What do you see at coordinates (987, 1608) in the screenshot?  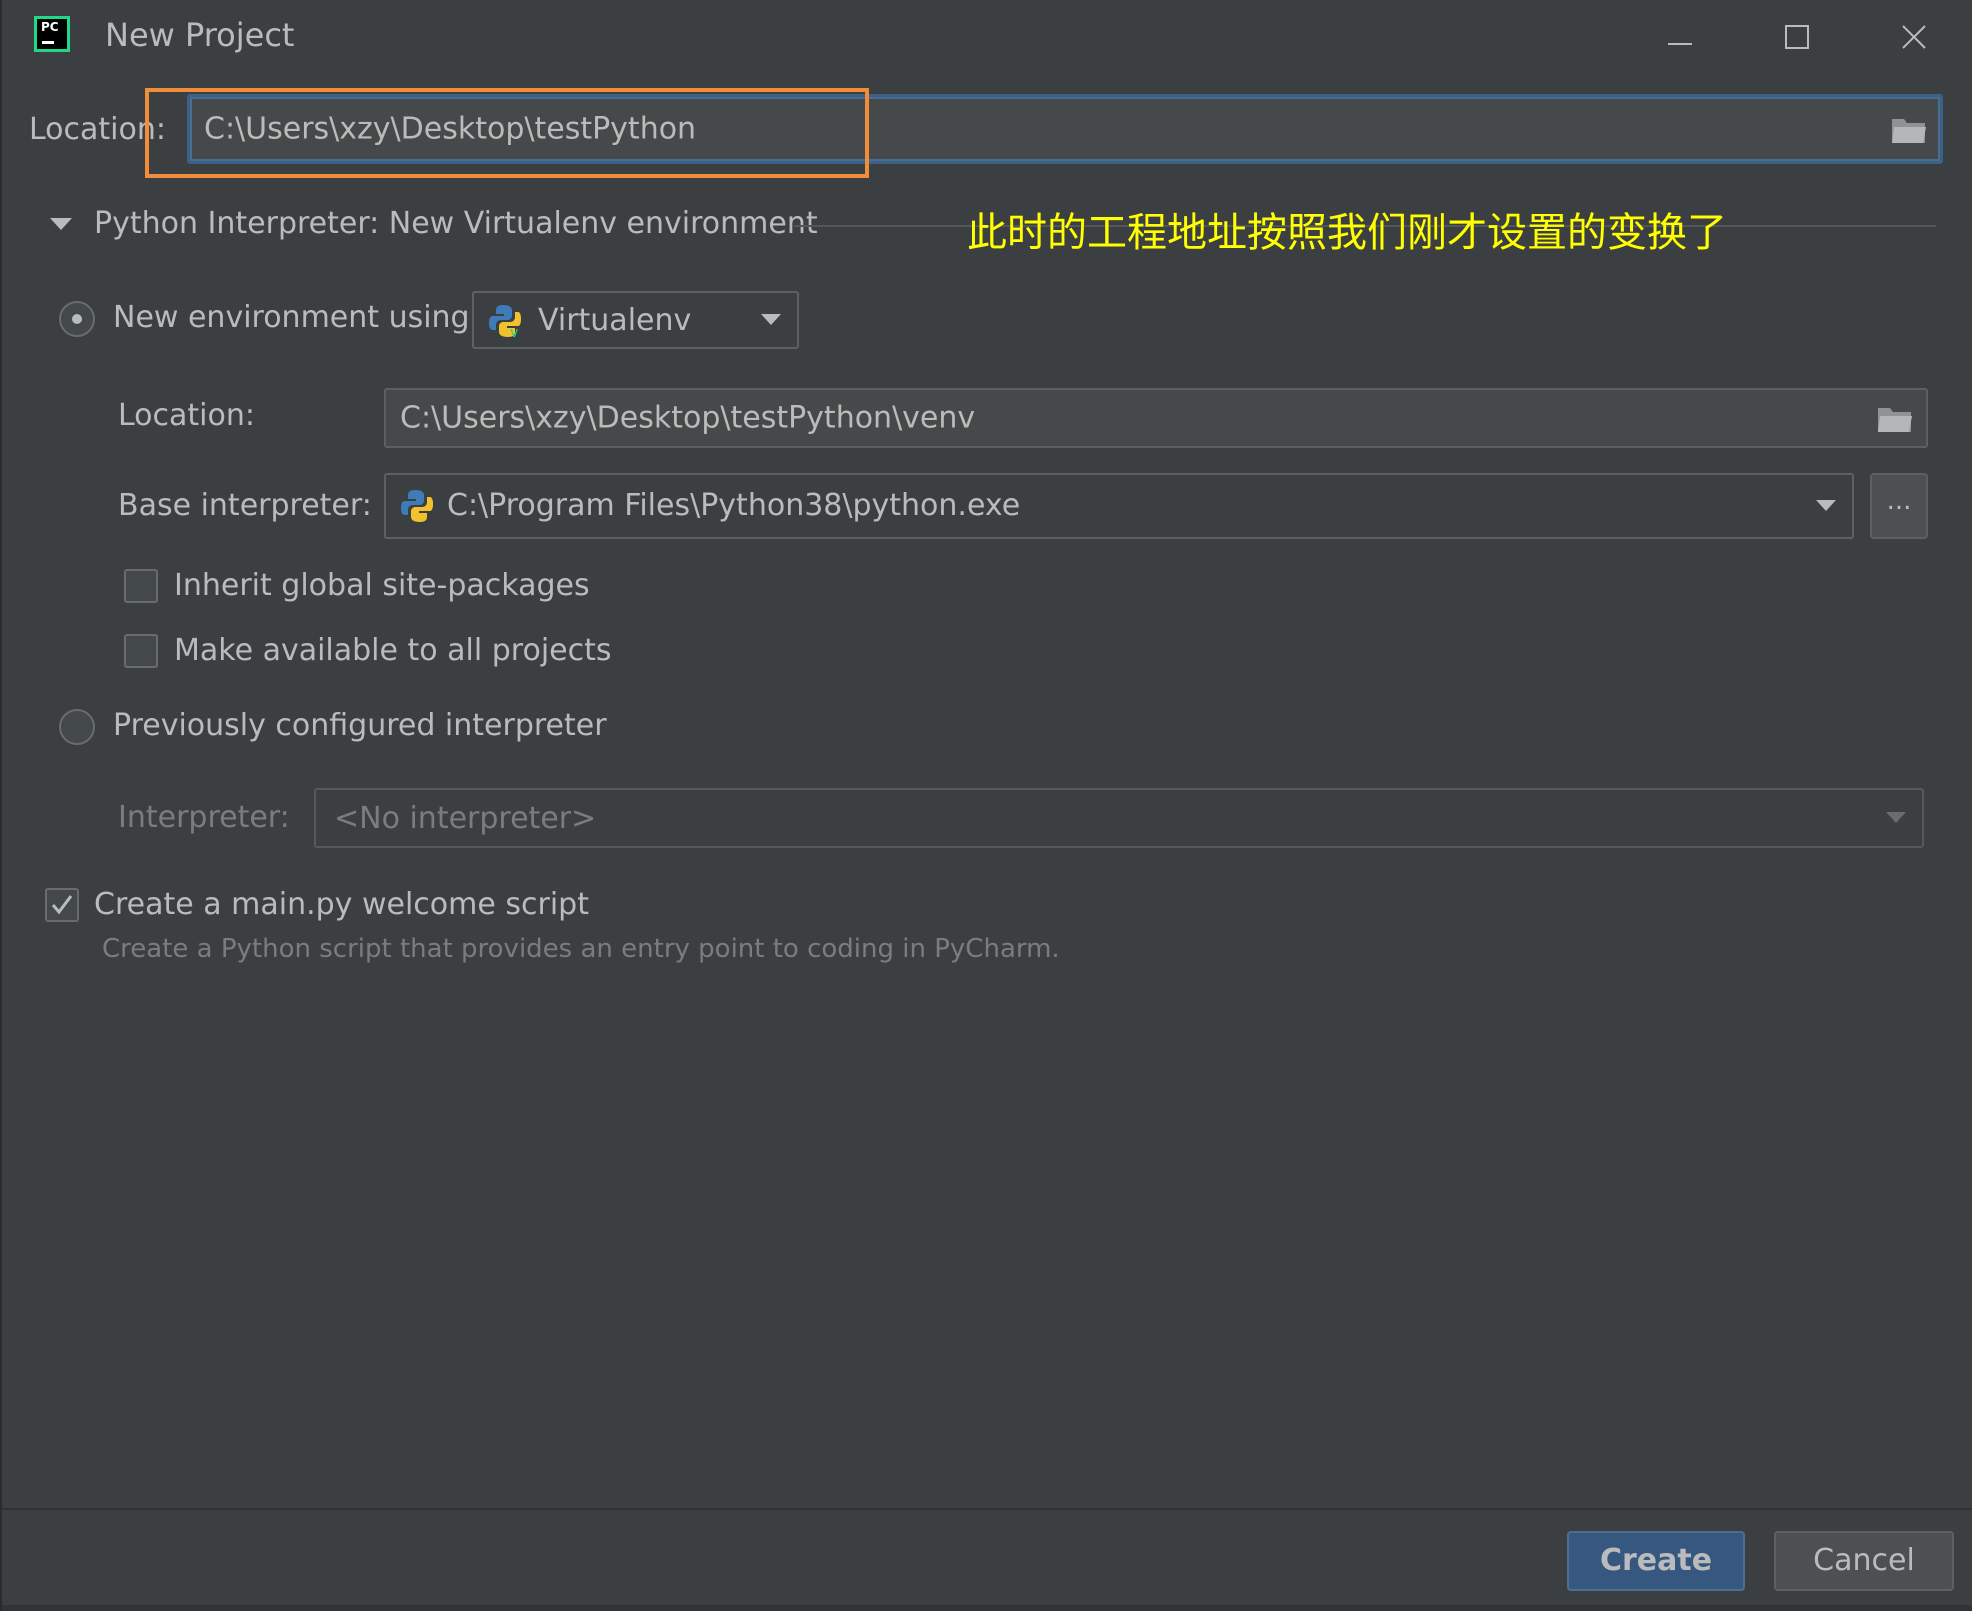 I see `bottom-strip` at bounding box center [987, 1608].